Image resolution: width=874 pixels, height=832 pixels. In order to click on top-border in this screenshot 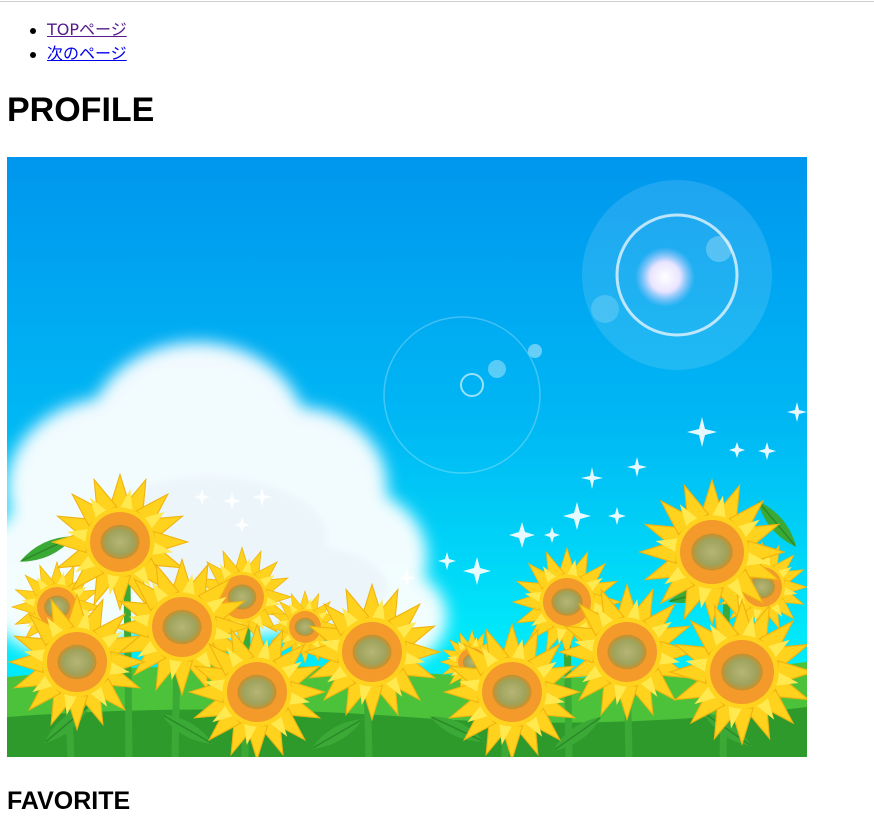, I will do `click(437, 1)`.